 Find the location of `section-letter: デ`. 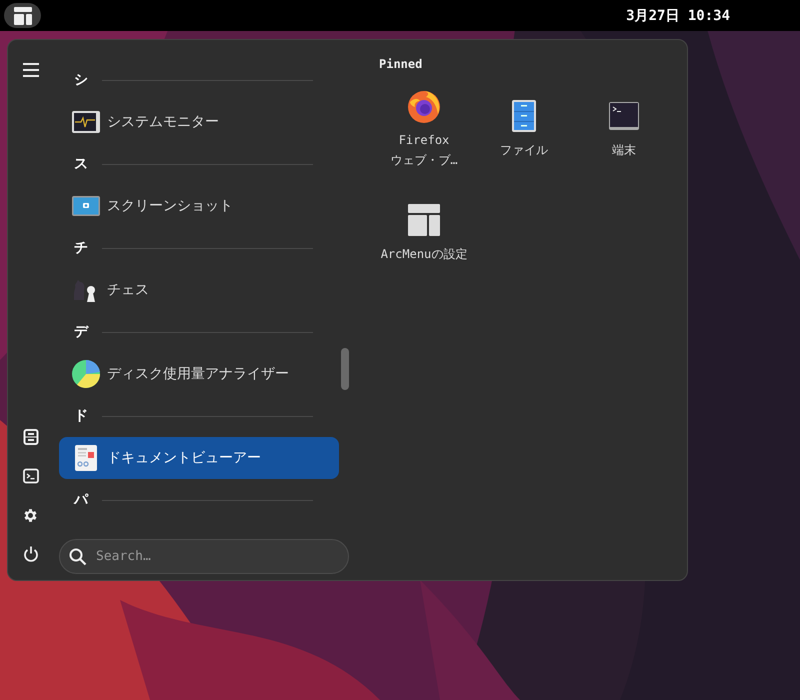

section-letter: デ is located at coordinates (82, 332).